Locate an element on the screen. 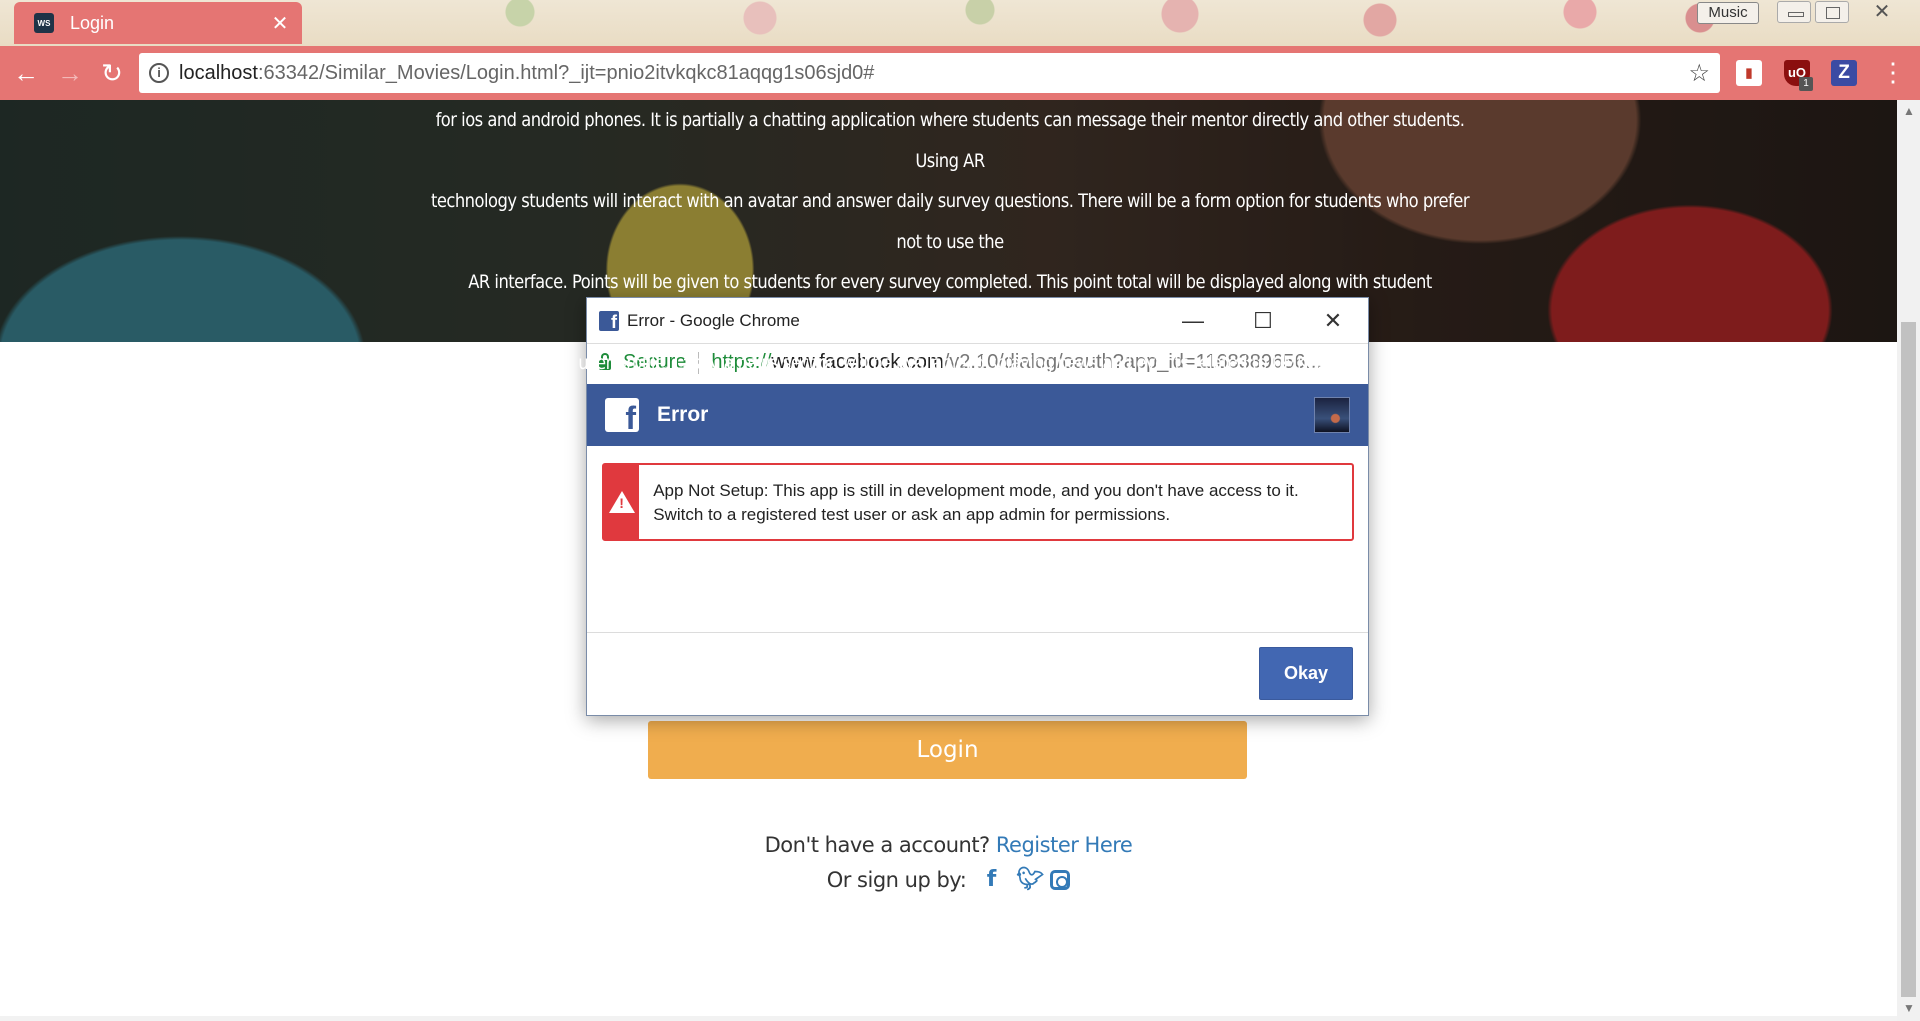 Image resolution: width=1920 pixels, height=1021 pixels. extension-bookmark-icon: ▮ is located at coordinates (1749, 73).